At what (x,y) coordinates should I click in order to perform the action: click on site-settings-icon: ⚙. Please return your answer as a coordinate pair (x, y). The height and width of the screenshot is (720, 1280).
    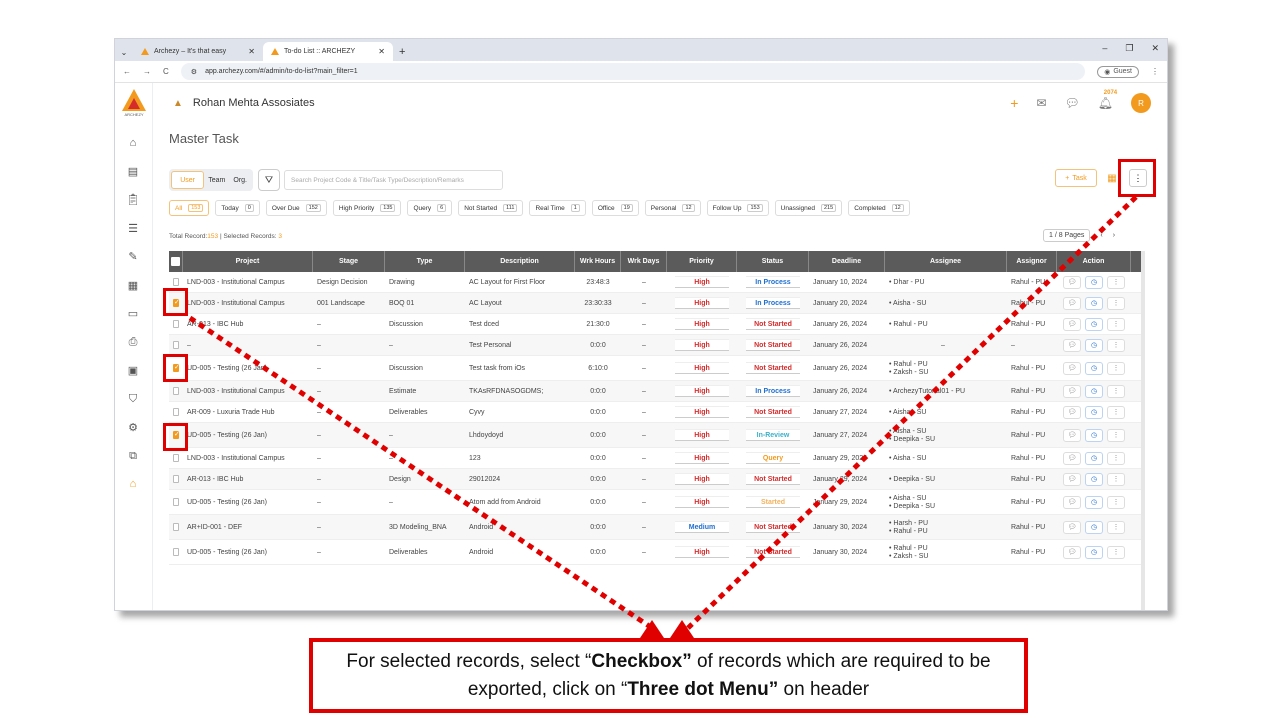
    Looking at the image, I should click on (194, 72).